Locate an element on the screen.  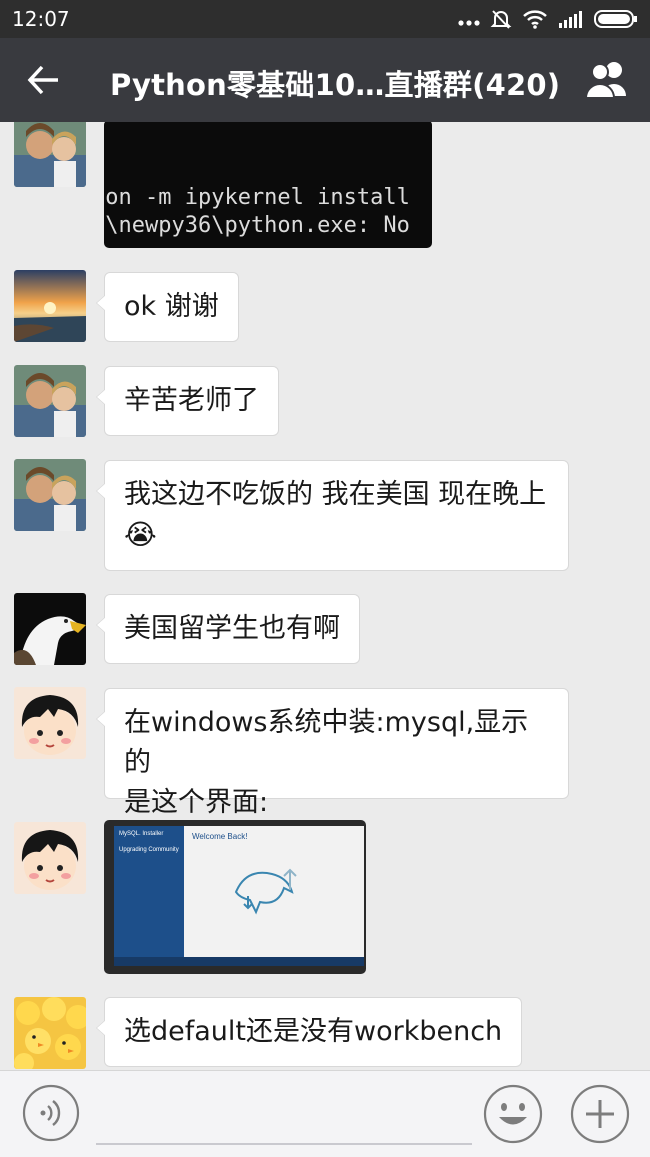
group-members-icon is located at coordinates (607, 80).